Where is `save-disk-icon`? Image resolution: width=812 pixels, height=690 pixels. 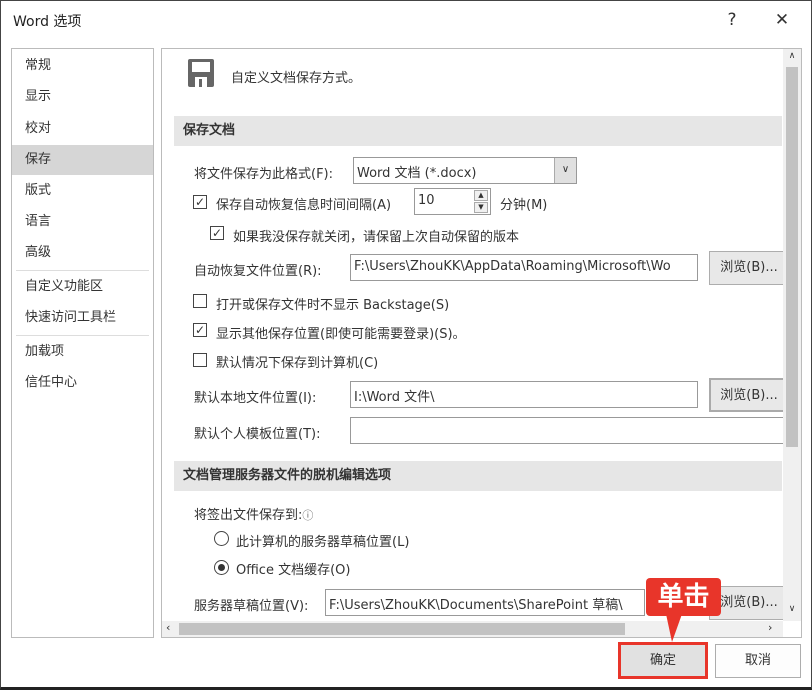
save-disk-icon is located at coordinates (201, 73).